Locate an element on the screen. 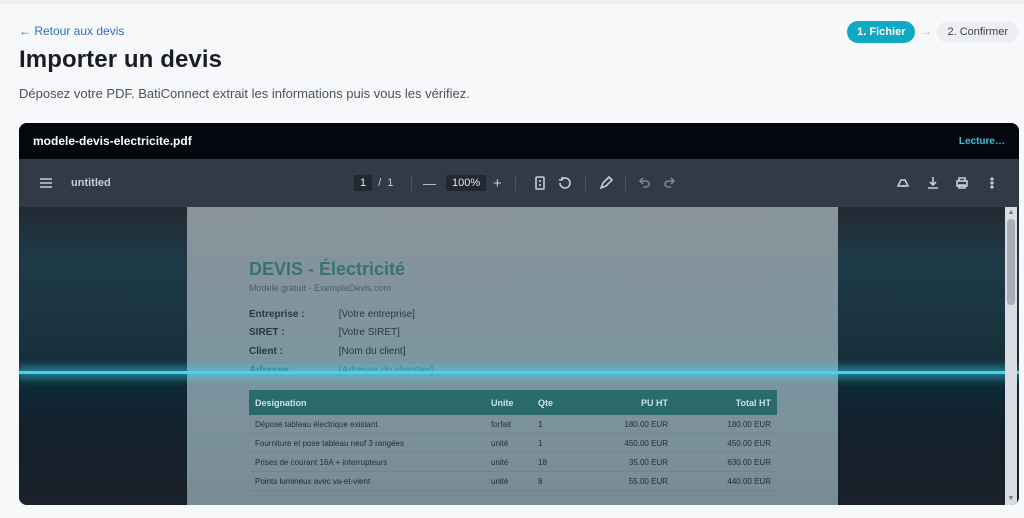 Image resolution: width=1024 pixels, height=518 pixels. column-header: Qte is located at coordinates (546, 402).